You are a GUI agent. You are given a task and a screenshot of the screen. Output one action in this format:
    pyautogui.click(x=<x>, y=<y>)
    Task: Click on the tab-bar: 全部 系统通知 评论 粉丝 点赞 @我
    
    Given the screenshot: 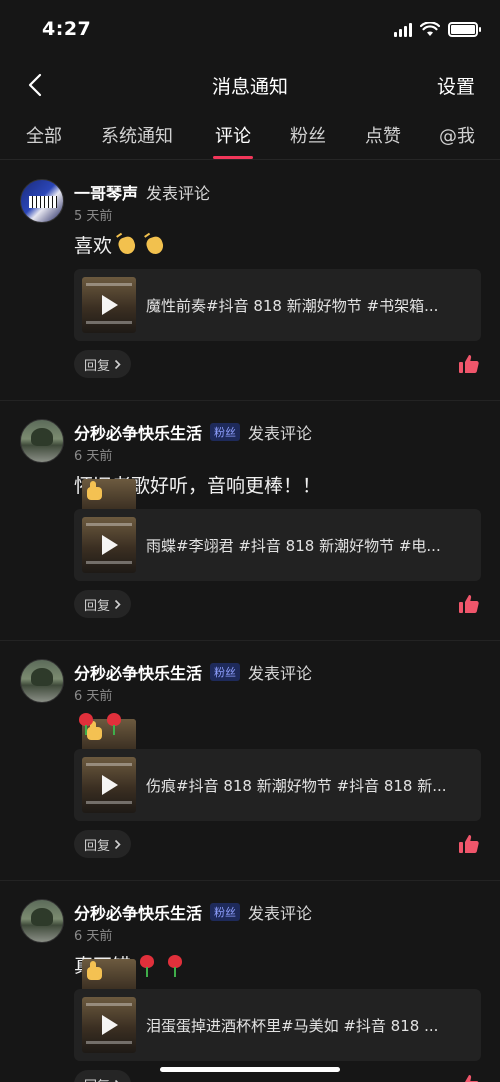 What is the action you would take?
    pyautogui.click(x=250, y=136)
    